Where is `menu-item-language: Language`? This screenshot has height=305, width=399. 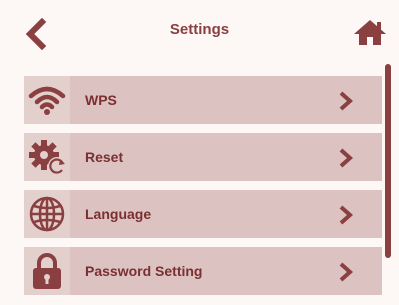
menu-item-language: Language is located at coordinates (203, 214).